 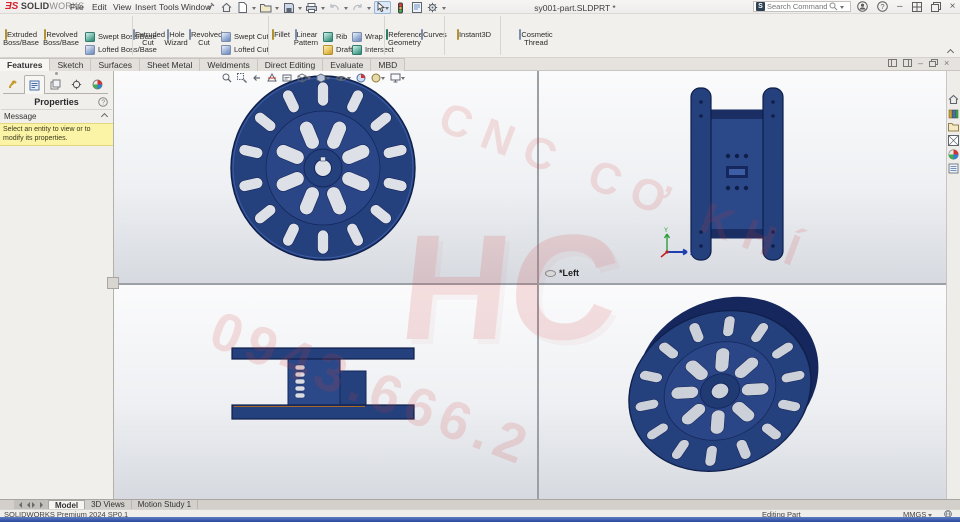 What do you see at coordinates (383, 79) in the screenshot?
I see `apply-scene-dropdown` at bounding box center [383, 79].